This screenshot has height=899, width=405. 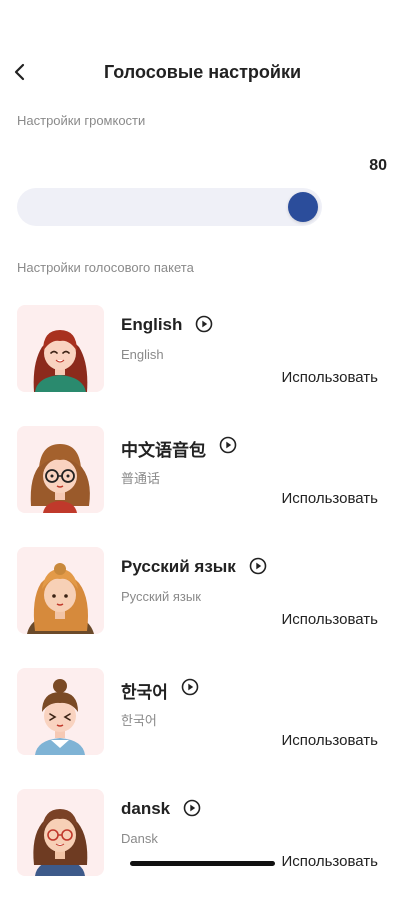 I want to click on volume-slider, so click(x=169, y=207).